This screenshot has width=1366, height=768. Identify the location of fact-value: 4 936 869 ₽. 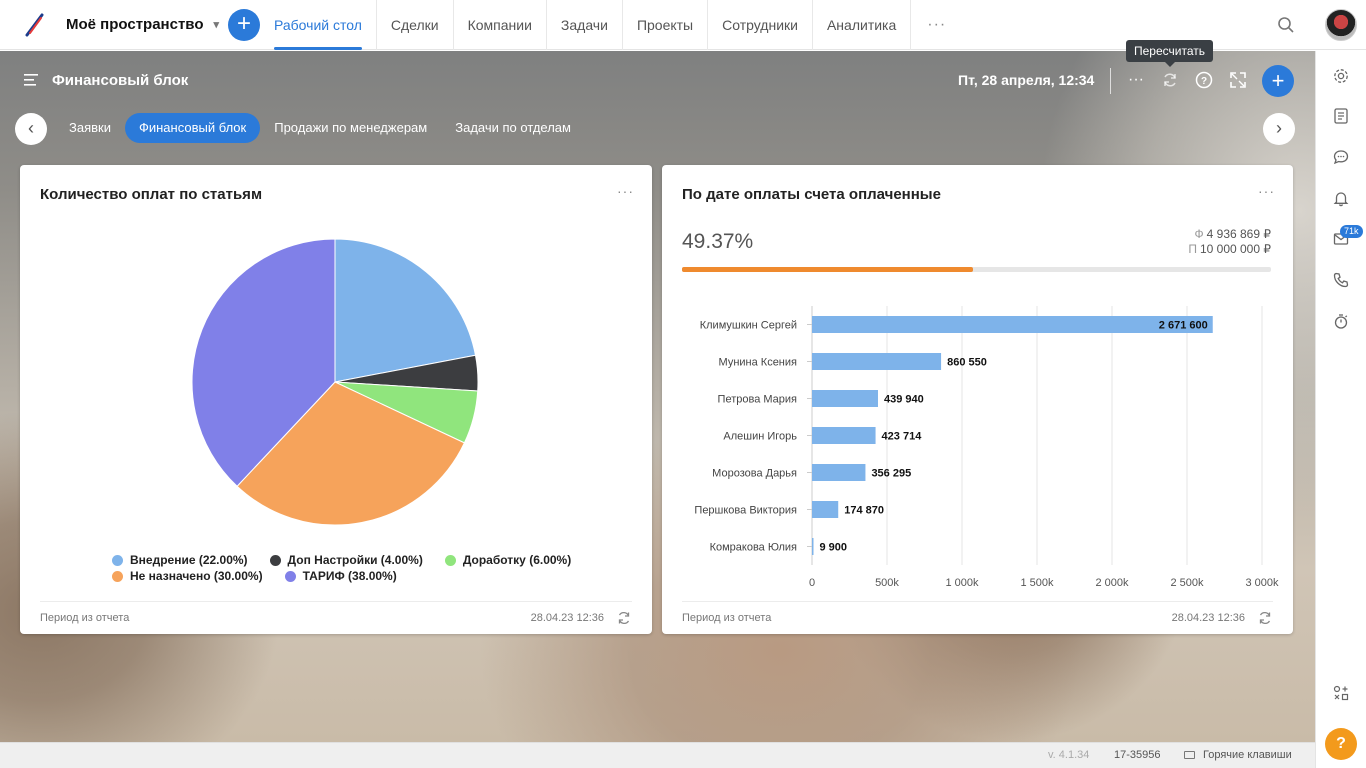
(1238, 234).